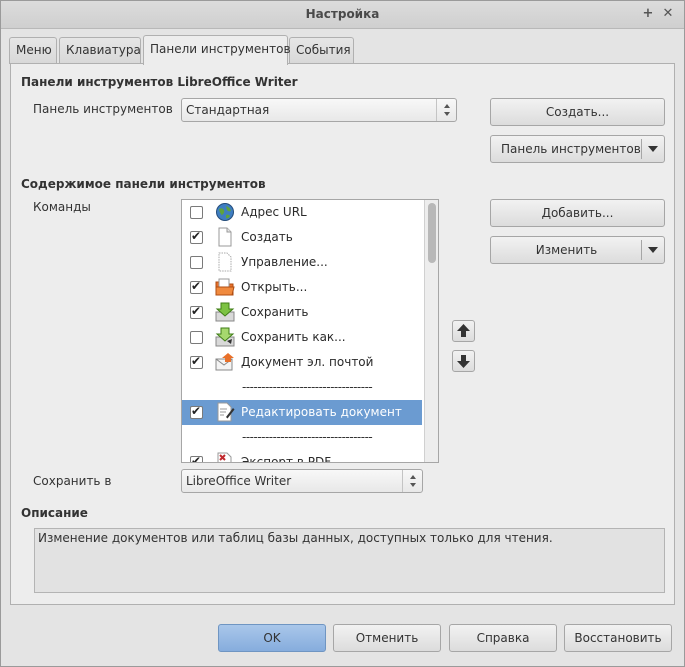 This screenshot has height=667, width=685. I want to click on list-item-selected: Редактировать документ, so click(302, 412).